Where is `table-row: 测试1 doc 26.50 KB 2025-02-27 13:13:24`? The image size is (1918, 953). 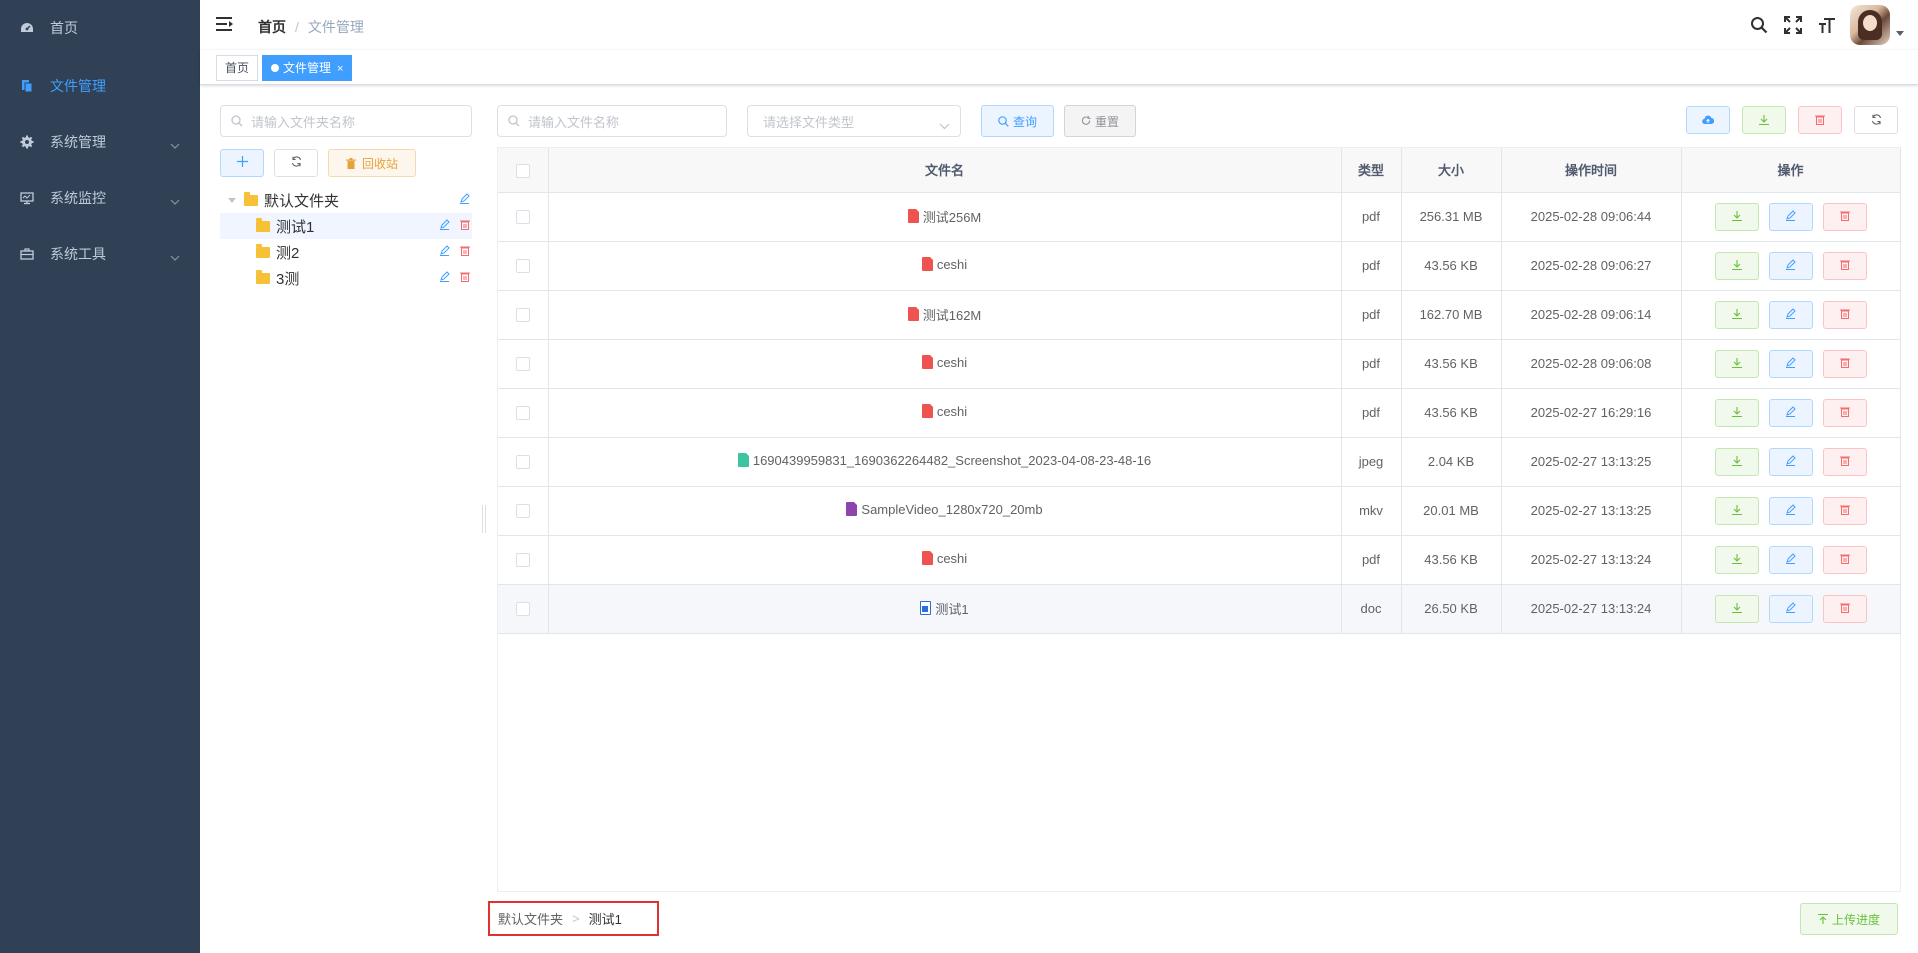
table-row: 测试1 doc 26.50 KB 2025-02-27 13:13:24 is located at coordinates (1199, 609).